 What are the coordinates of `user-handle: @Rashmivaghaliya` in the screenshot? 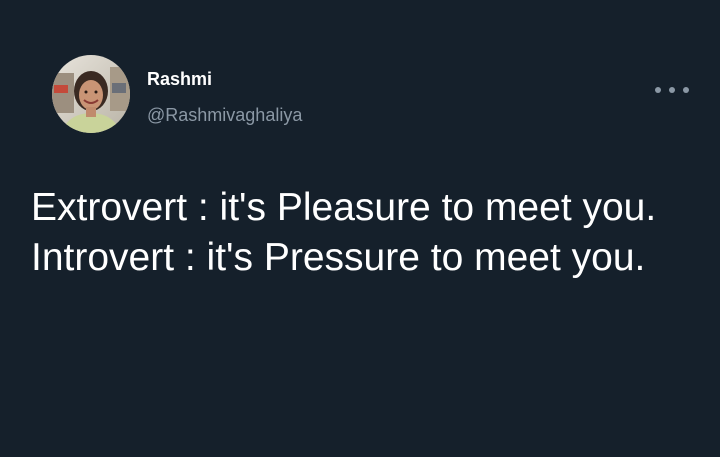 It's located at (224, 115).